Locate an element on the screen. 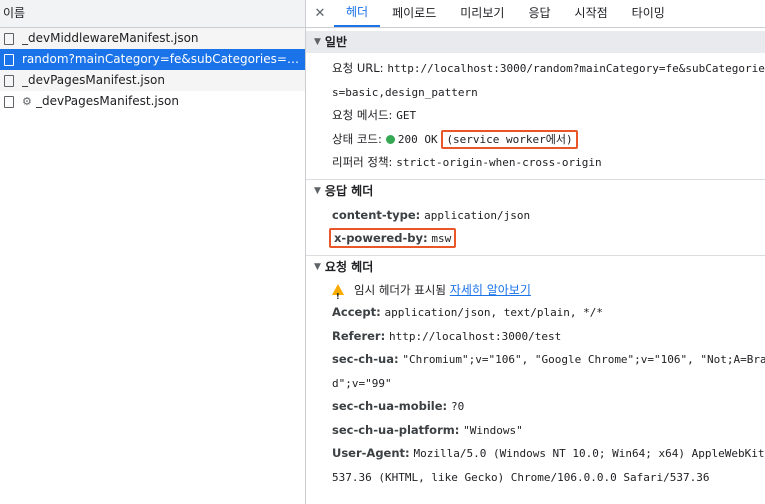  tab-initiator: 시작점 is located at coordinates (591, 13).